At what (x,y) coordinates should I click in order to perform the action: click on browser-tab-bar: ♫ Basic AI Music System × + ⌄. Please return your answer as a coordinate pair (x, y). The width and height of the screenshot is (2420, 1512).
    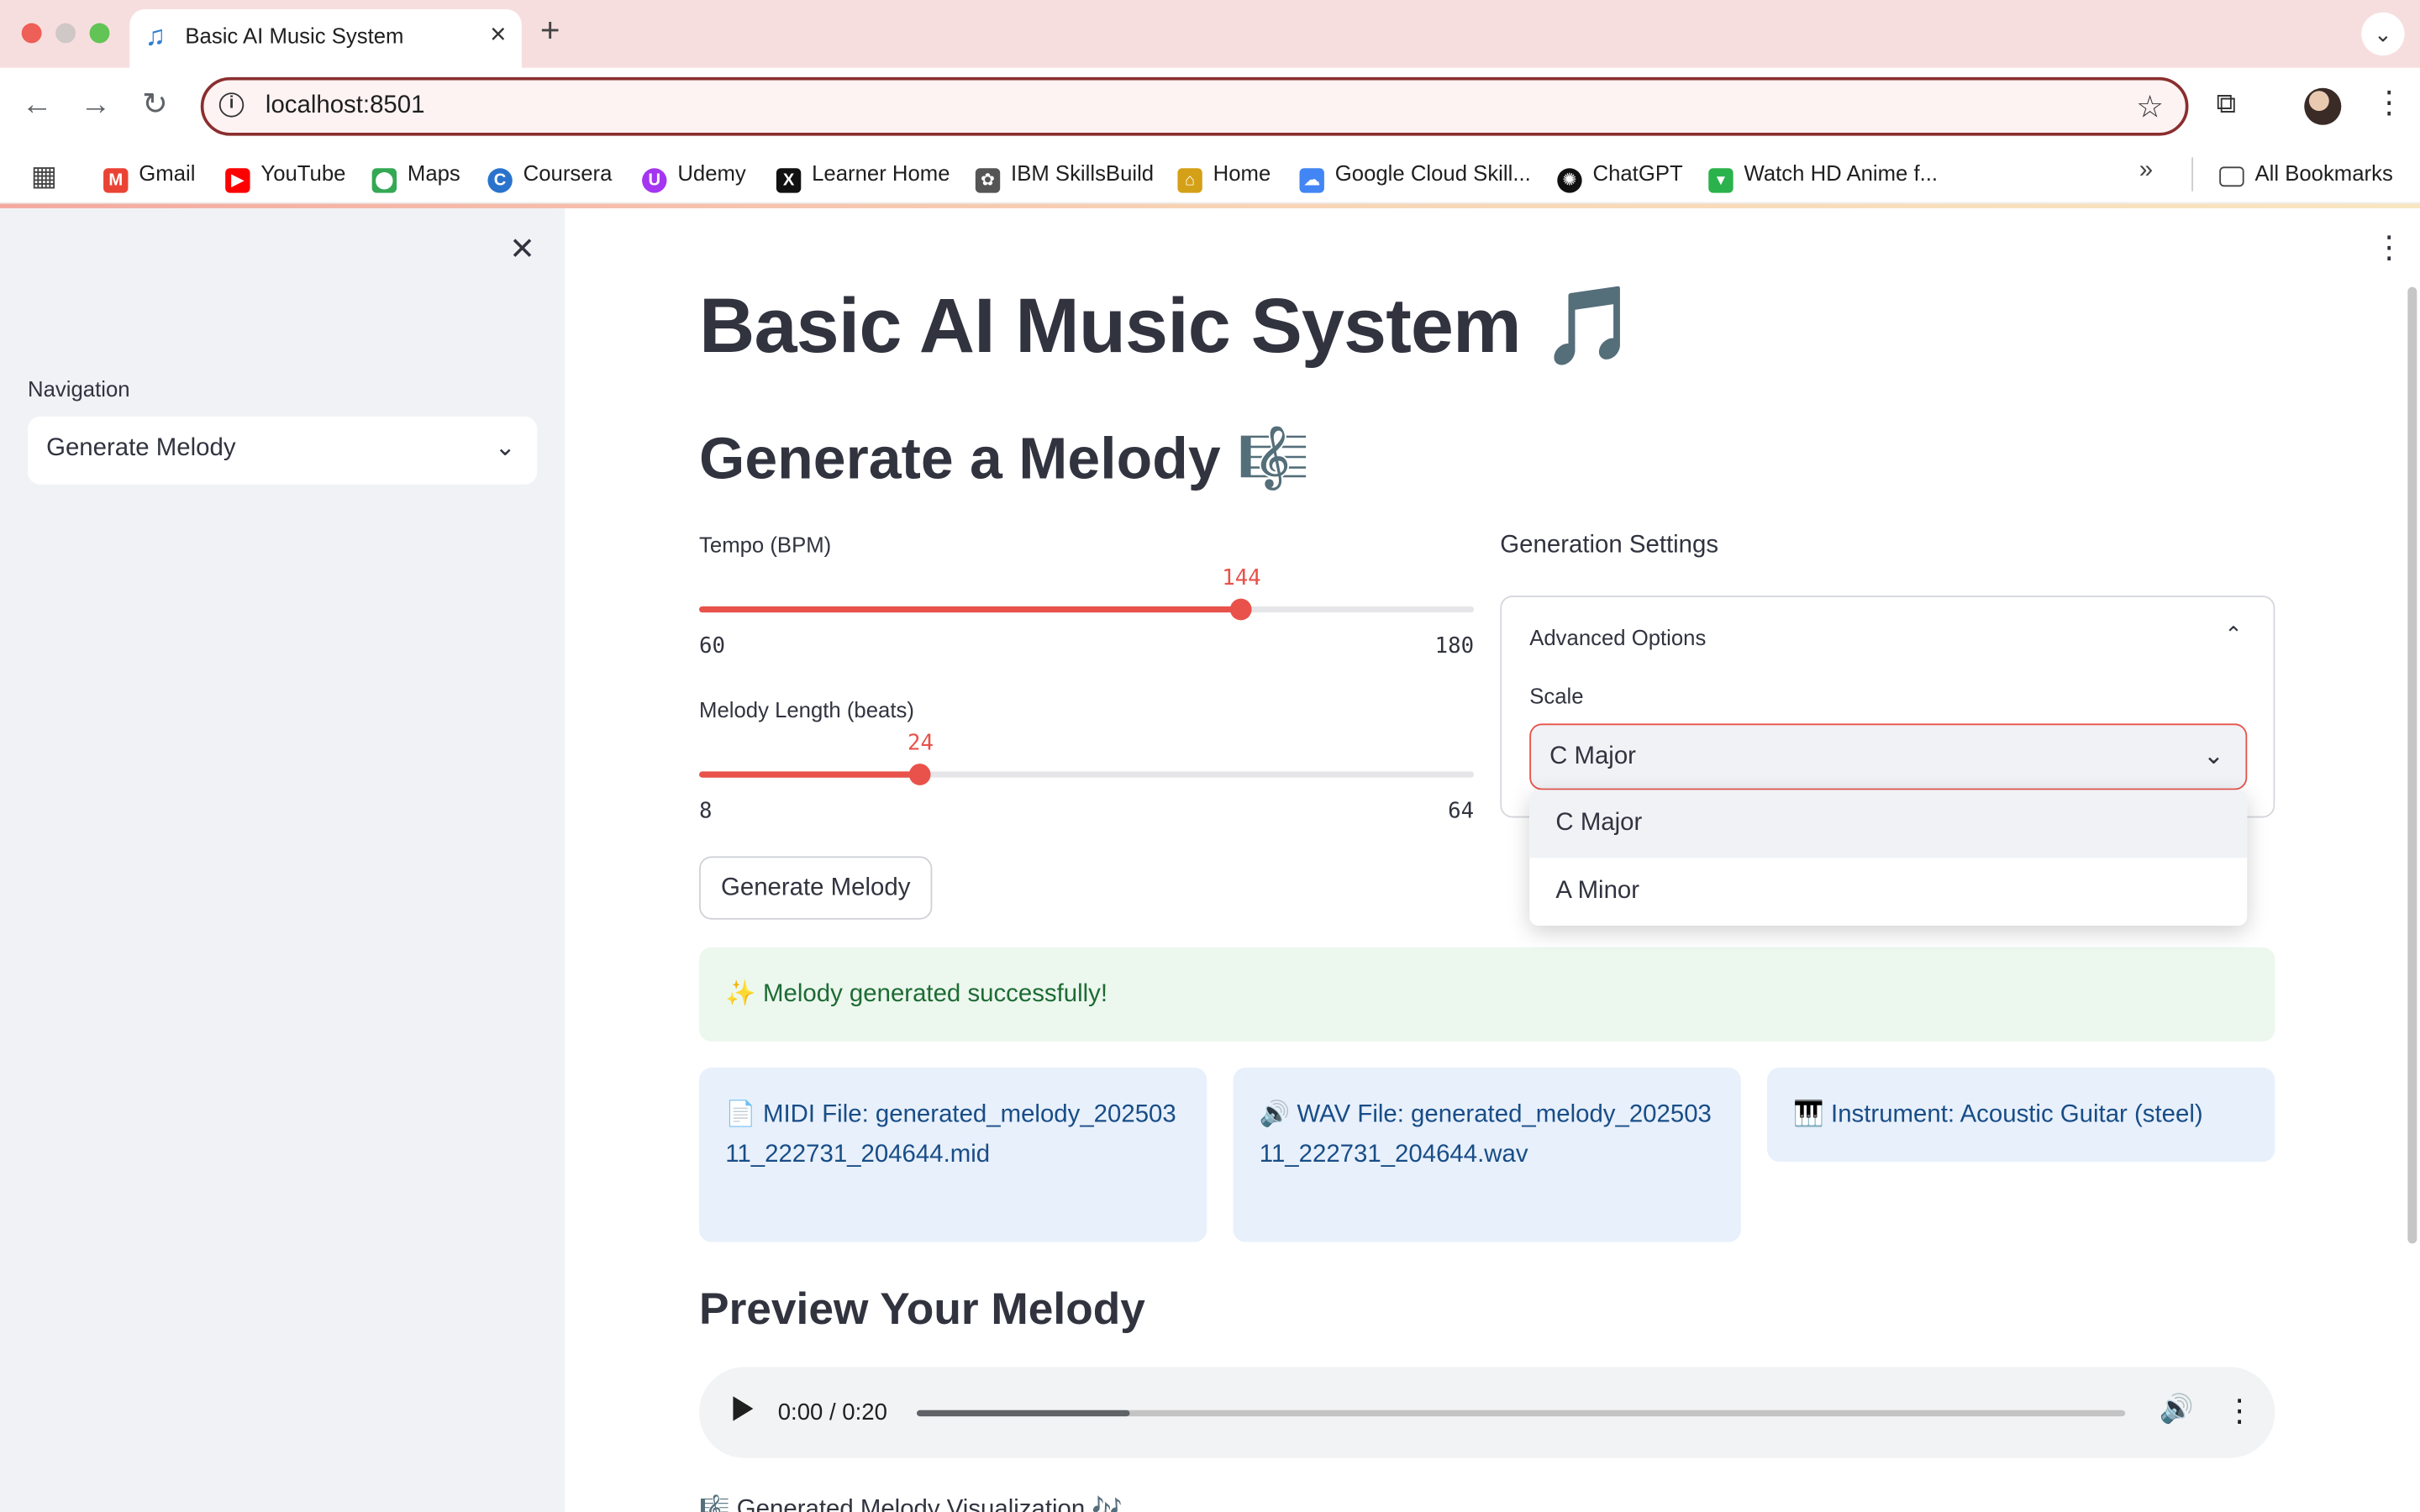
    Looking at the image, I should click on (1210, 34).